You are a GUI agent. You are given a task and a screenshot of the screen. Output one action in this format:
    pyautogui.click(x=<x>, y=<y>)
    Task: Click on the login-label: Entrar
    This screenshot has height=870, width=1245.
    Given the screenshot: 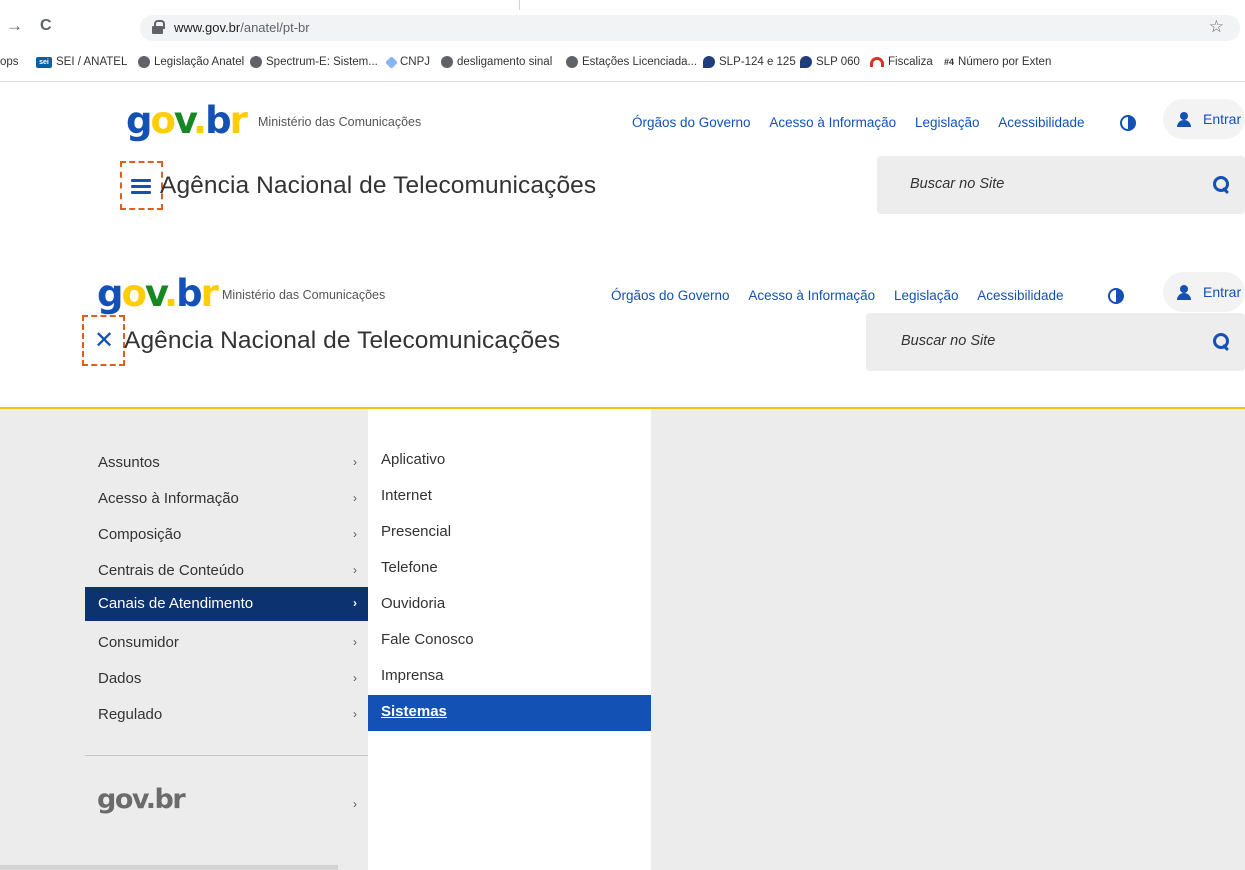 What is the action you would take?
    pyautogui.click(x=1222, y=119)
    